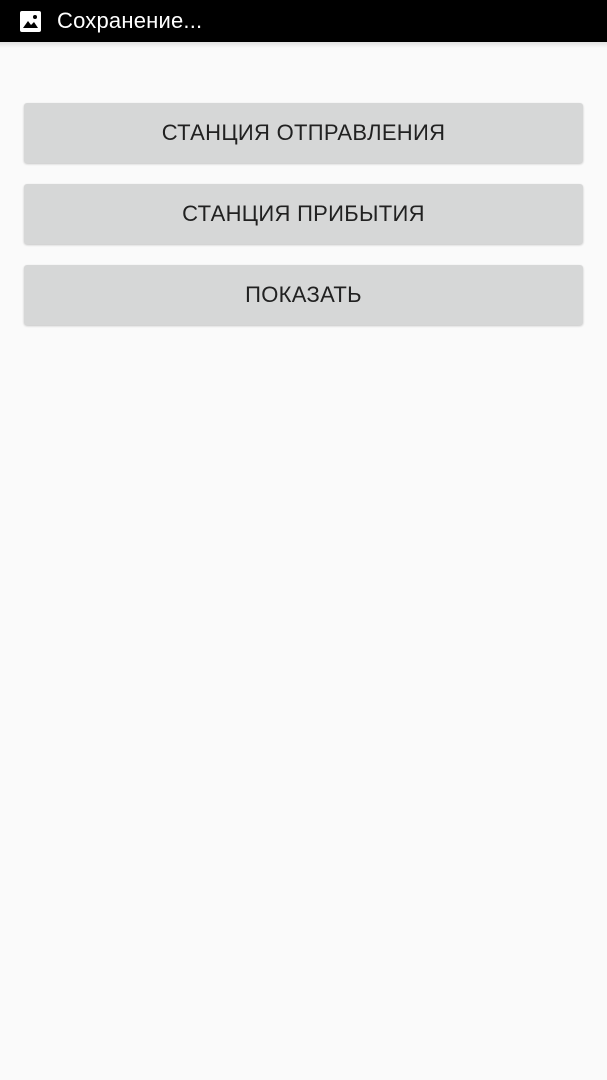 This screenshot has width=607, height=1080. I want to click on departure-station-button: СТАНЦИЯ ОТПРАВЛЕНИЯ, so click(303, 133).